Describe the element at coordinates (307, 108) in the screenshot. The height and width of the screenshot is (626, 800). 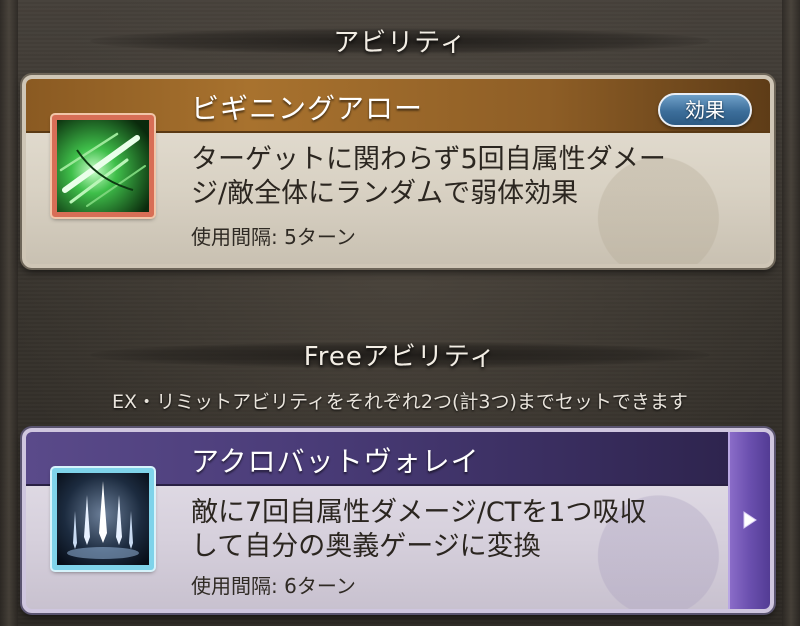
I see `ability-name: ビギニングアロー` at that location.